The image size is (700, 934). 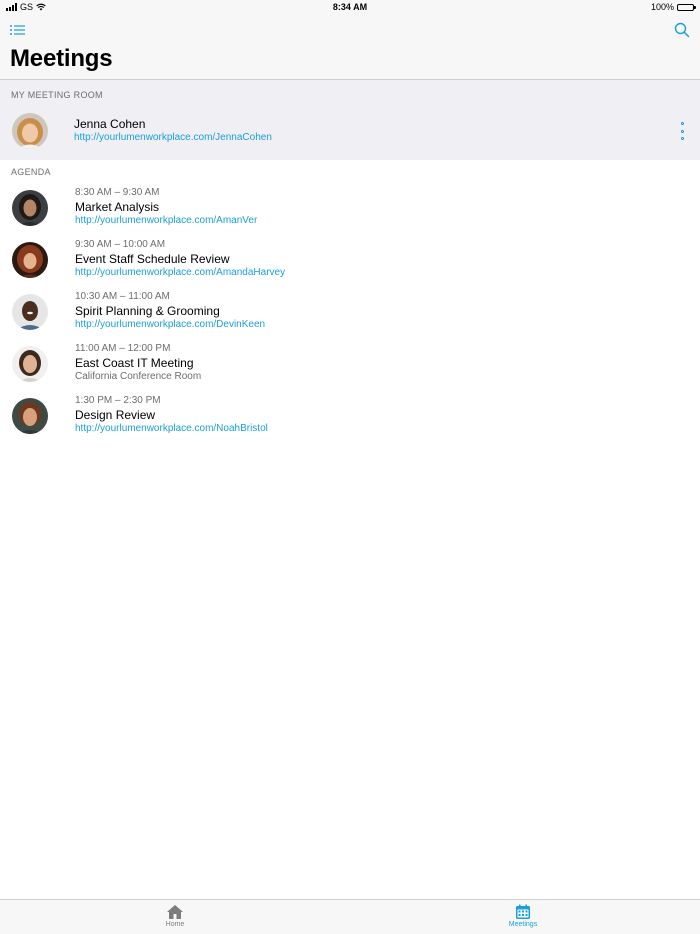 I want to click on tab-home-label: Home, so click(x=175, y=924).